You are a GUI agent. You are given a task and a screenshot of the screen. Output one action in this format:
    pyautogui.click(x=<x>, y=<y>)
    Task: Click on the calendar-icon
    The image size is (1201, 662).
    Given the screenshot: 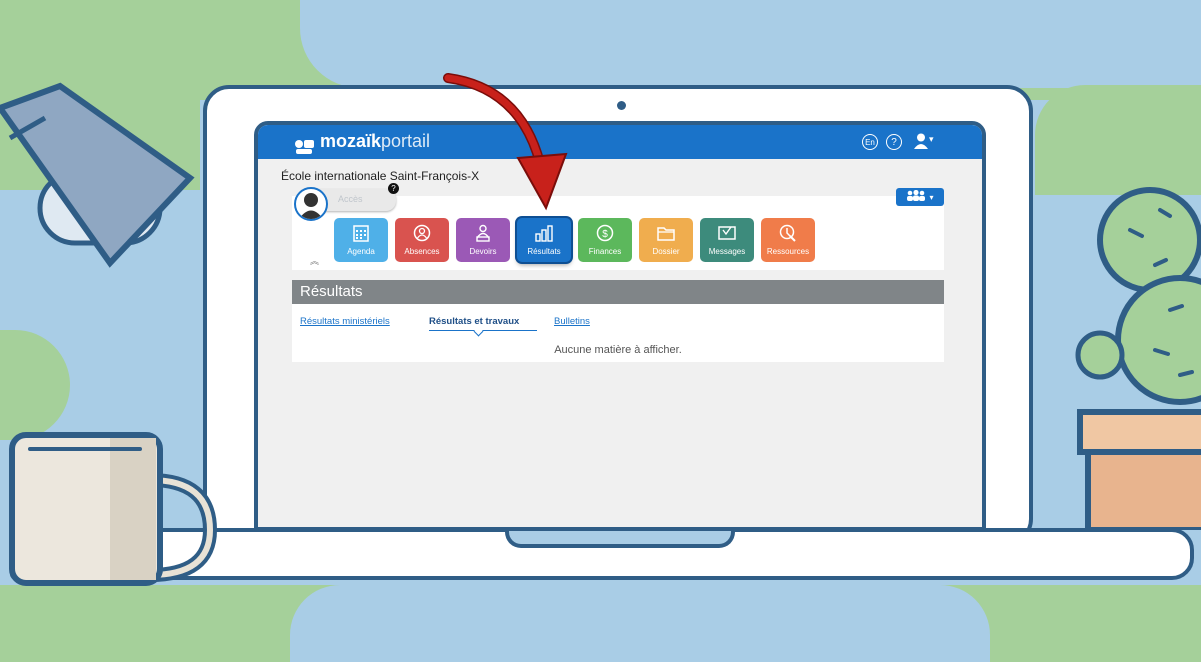 What is the action you would take?
    pyautogui.click(x=361, y=233)
    